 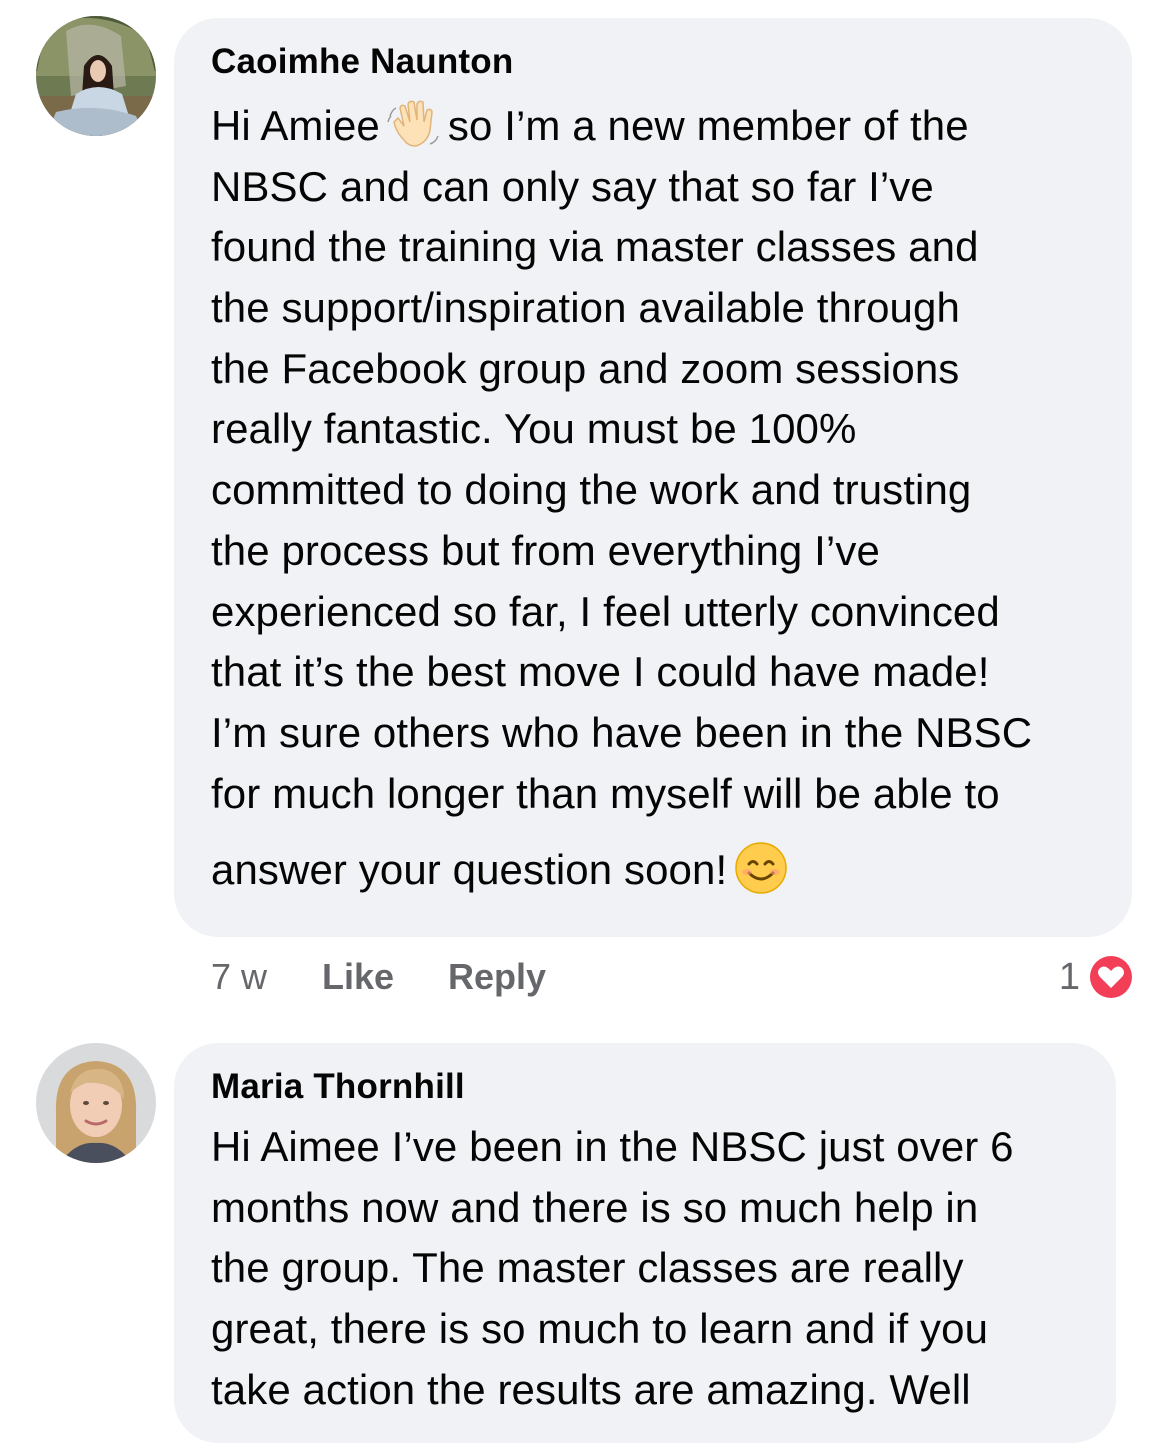 I want to click on comment-line-text: Hi Amiee, so click(x=295, y=125).